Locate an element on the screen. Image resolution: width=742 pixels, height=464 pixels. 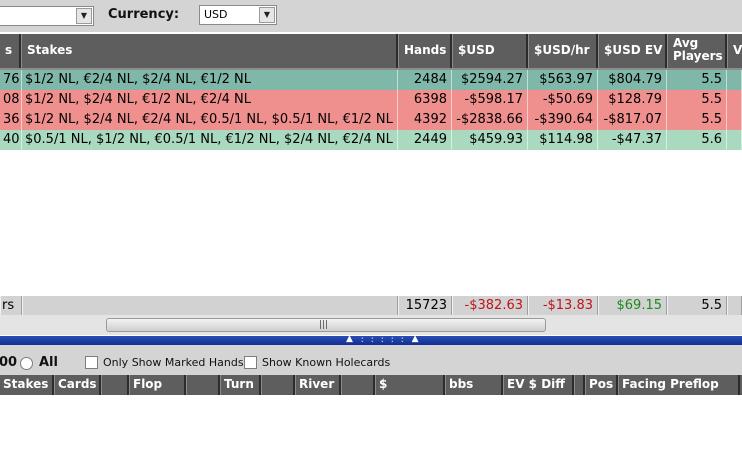
panel-splitter: ▲ ⋮⋮⋮⋮⋮ ▲ is located at coordinates (371, 339).